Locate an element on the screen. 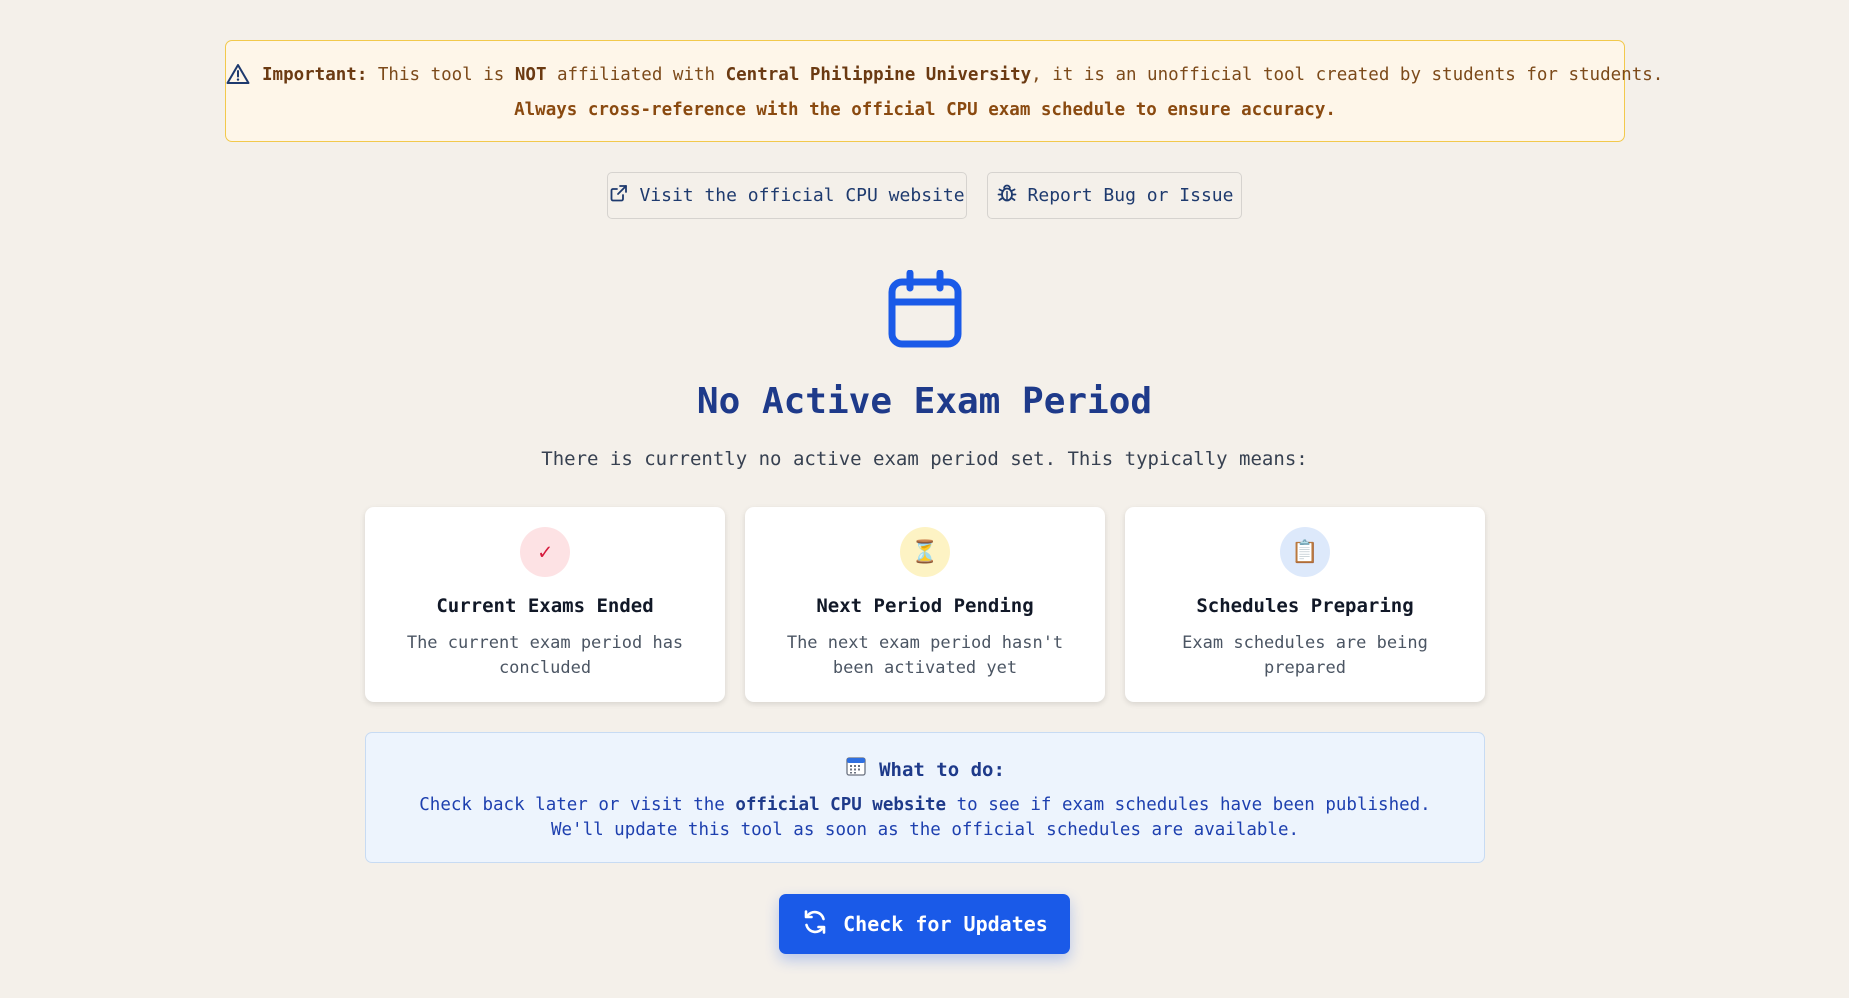 This screenshot has width=1849, height=998. what-to-do-title: What to do: is located at coordinates (942, 769).